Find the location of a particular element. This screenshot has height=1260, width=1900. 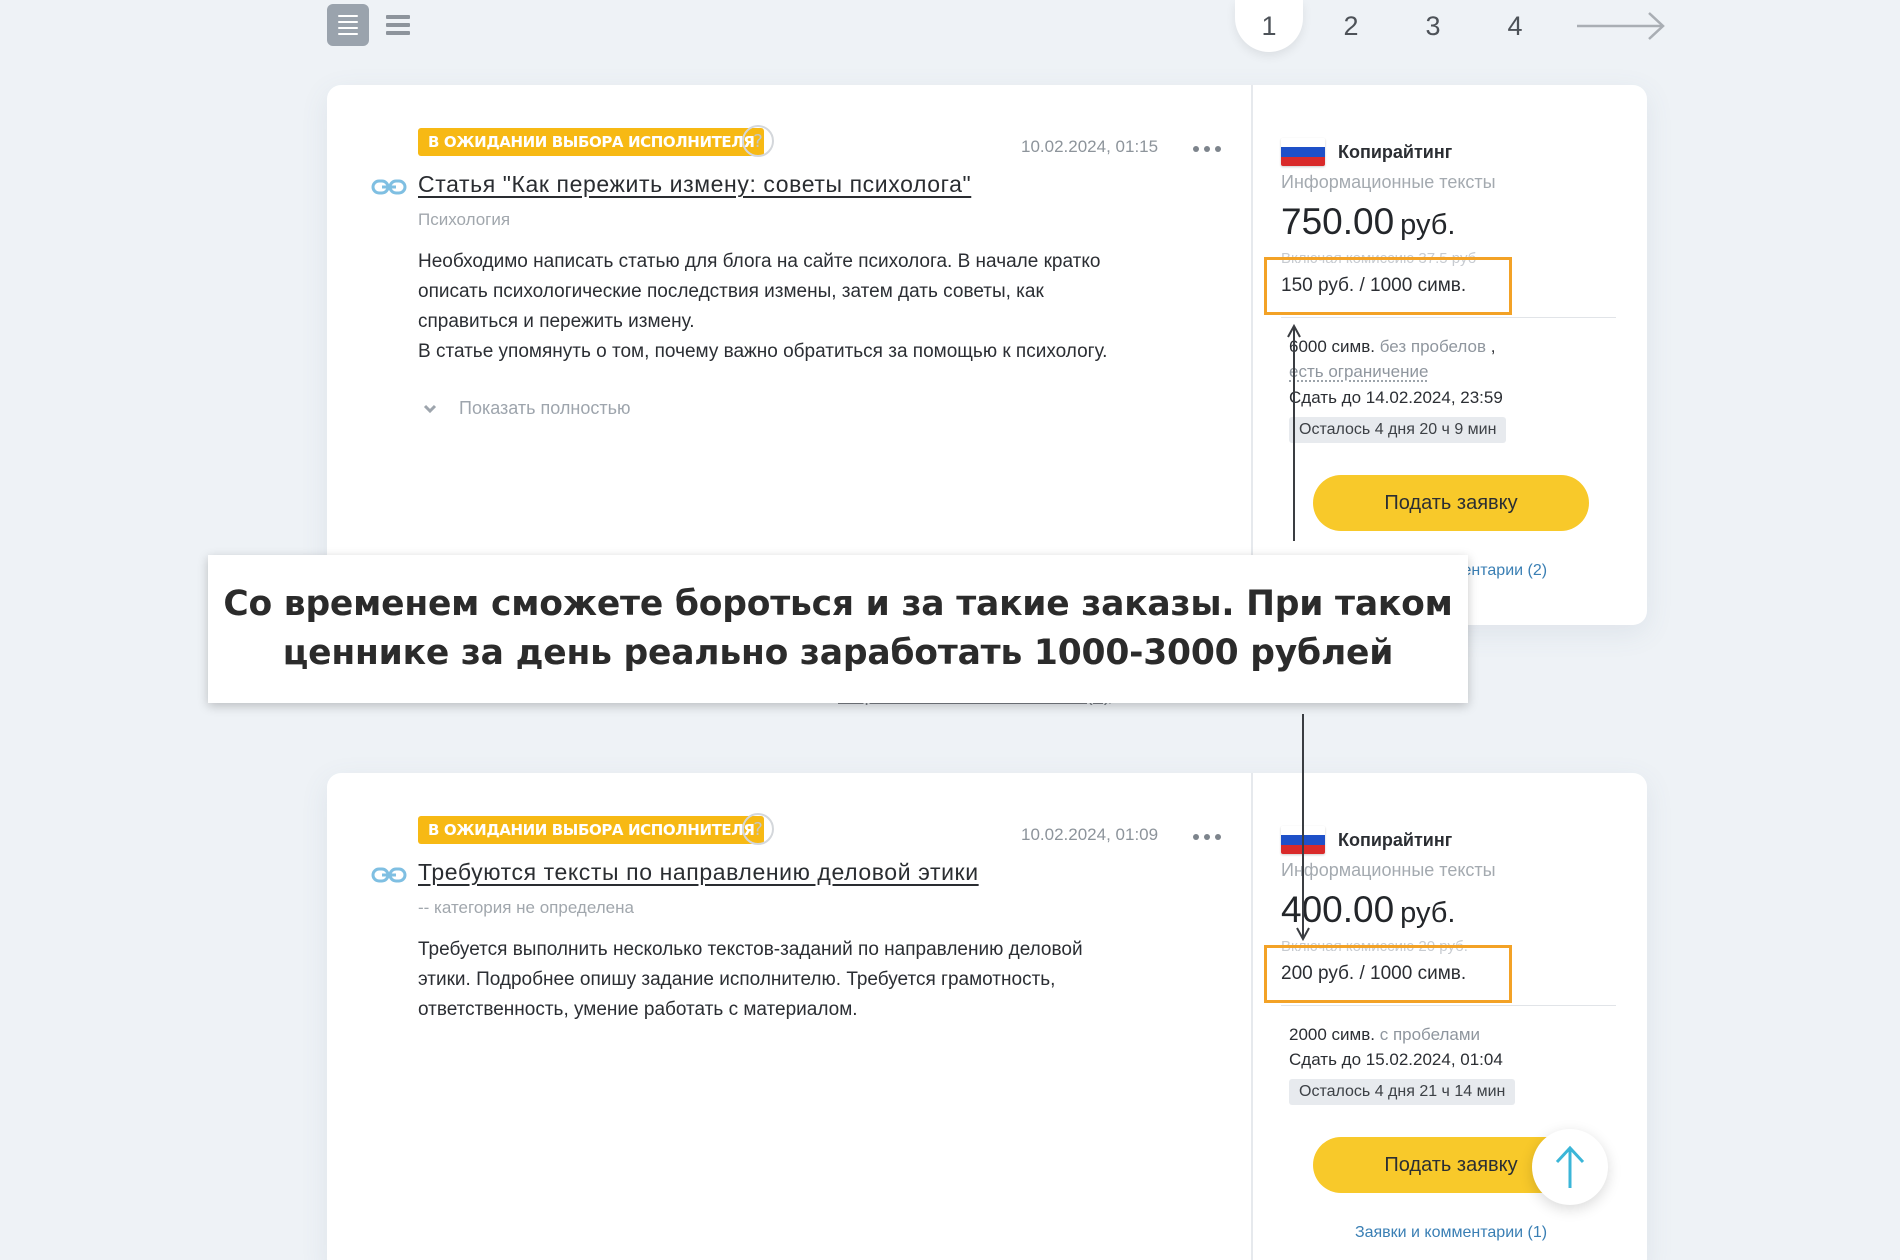

deadline: Сдать до 15.02.2024, 01:04 is located at coordinates (1396, 1060).